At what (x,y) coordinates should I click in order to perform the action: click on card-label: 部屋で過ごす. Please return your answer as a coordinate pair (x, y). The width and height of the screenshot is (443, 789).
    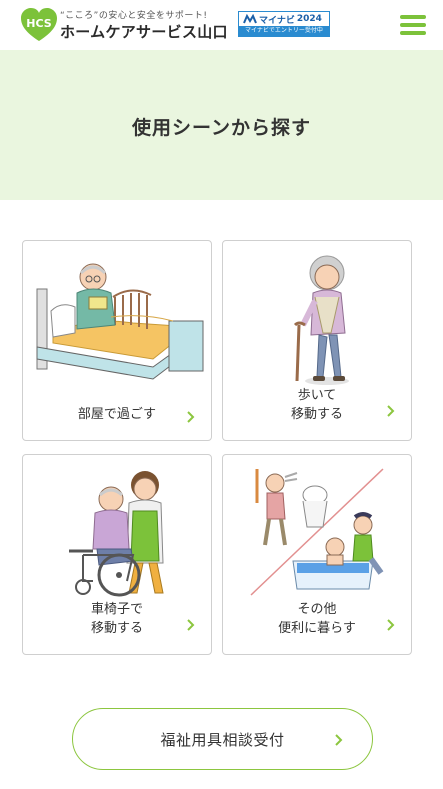
    Looking at the image, I should click on (117, 414).